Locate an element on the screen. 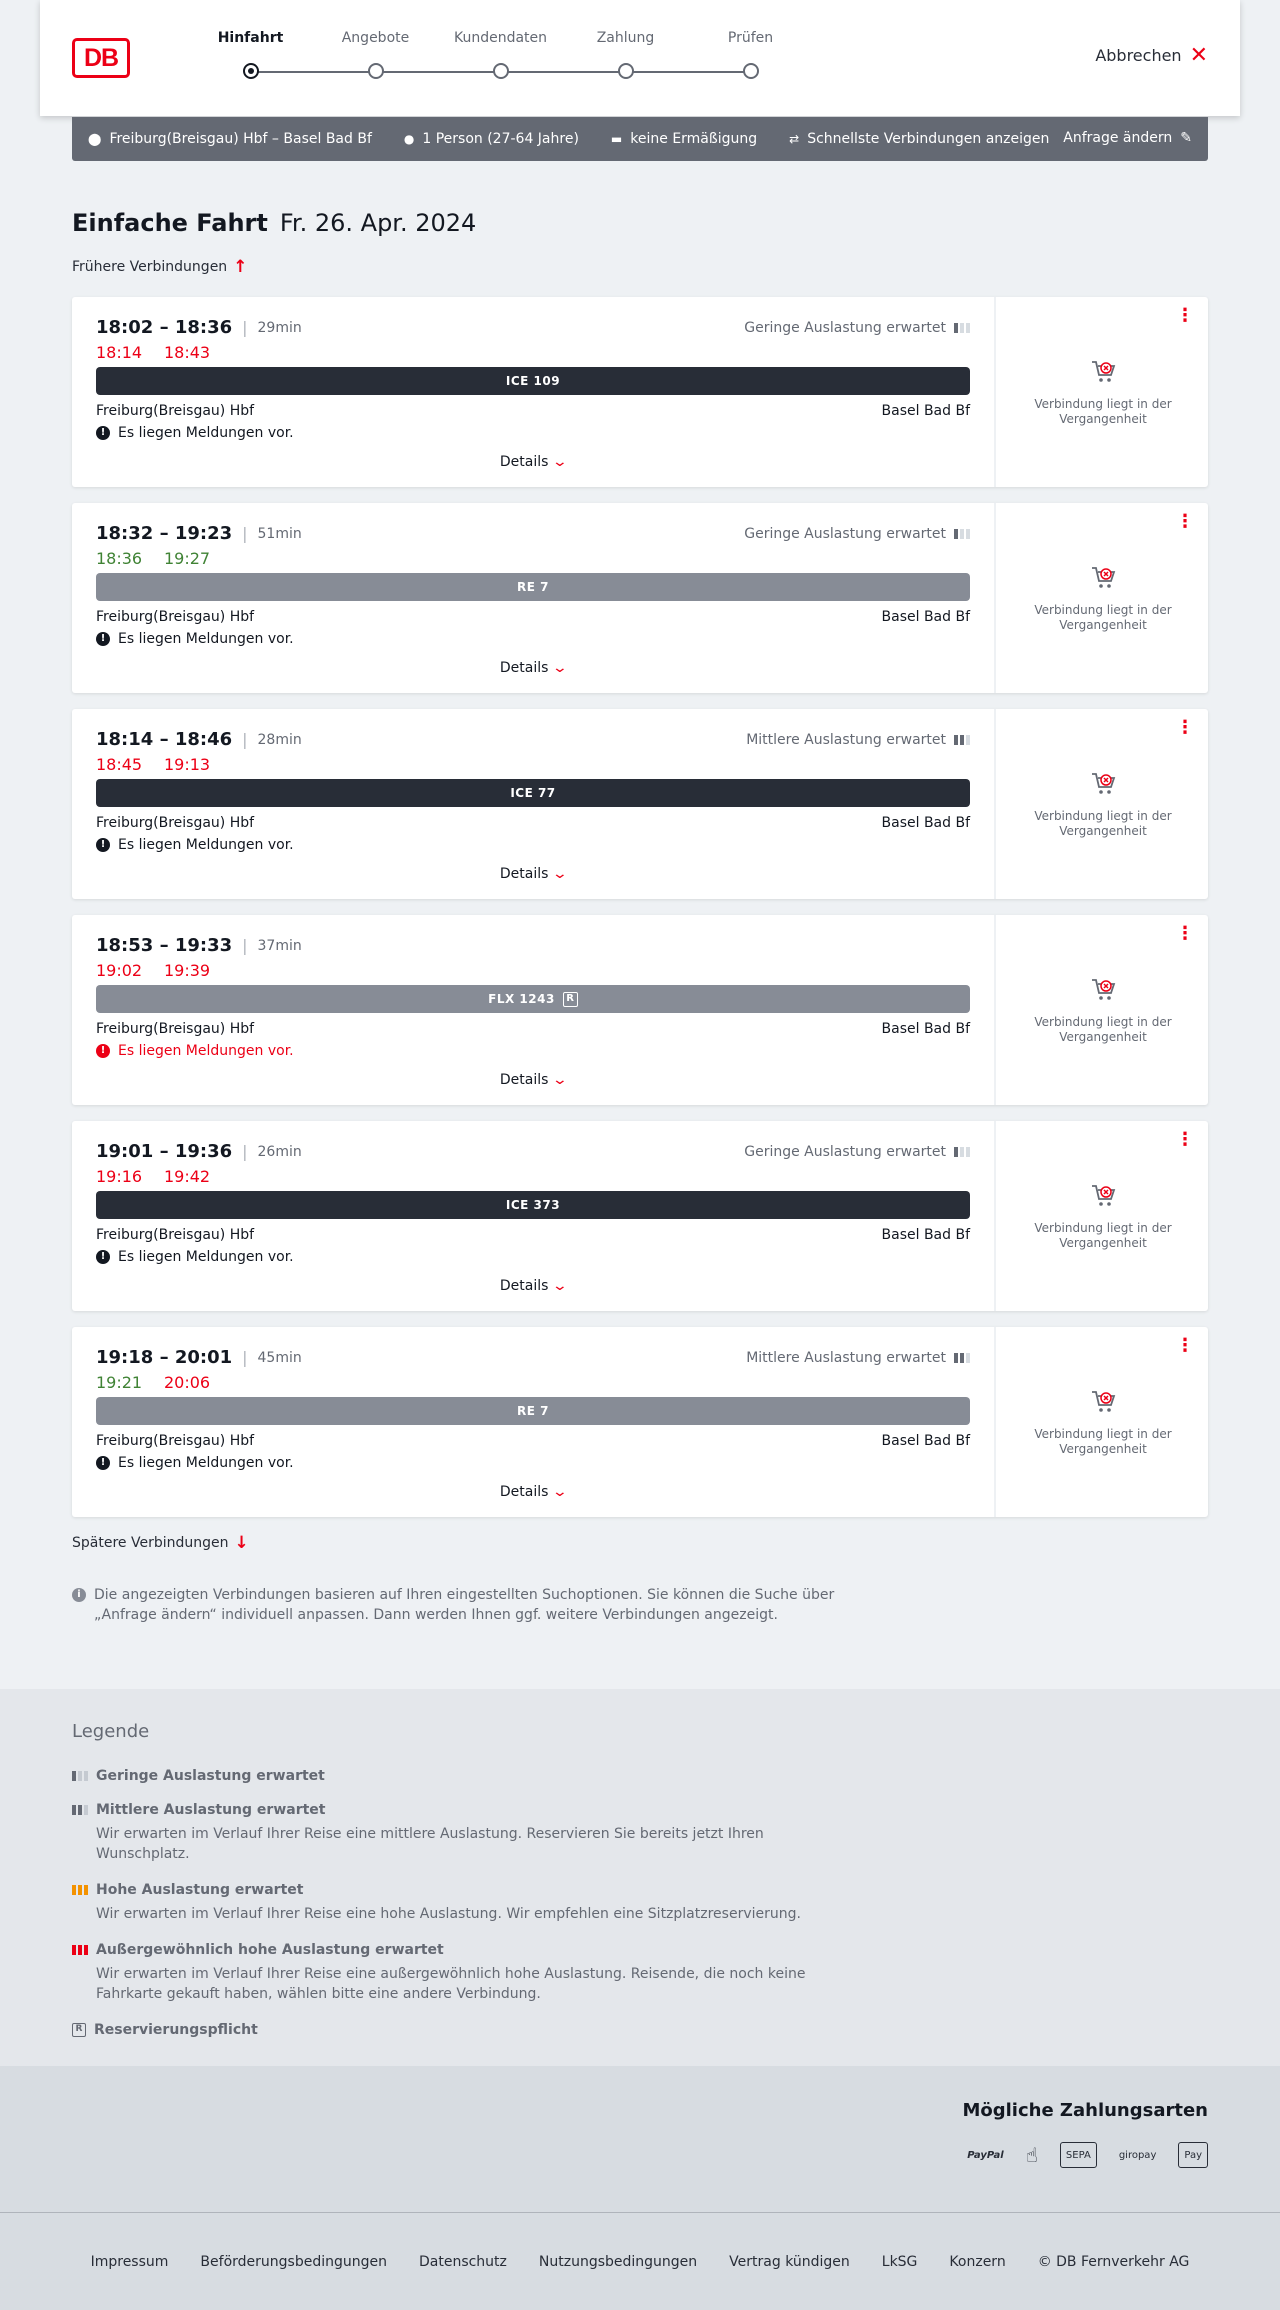 The height and width of the screenshot is (2310, 1280). step-angebote: Angebote is located at coordinates (375, 54).